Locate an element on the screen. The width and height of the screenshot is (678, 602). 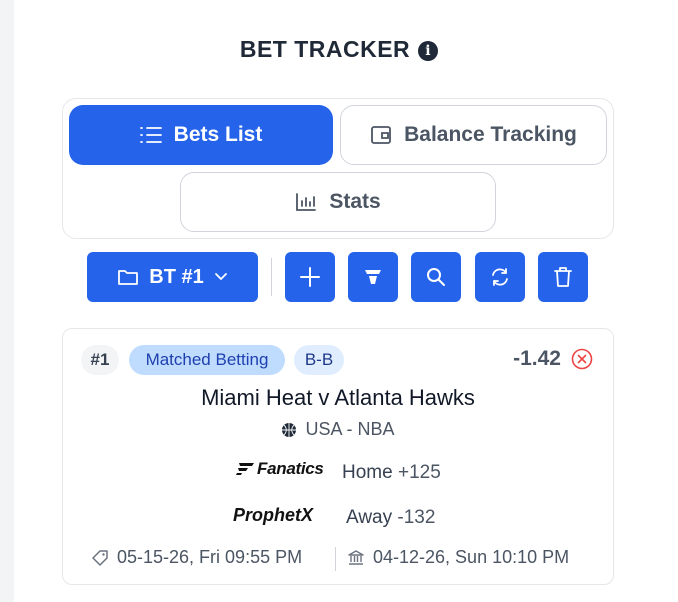
event-date: 04-12-26, Sun 10:10 PM is located at coordinates (458, 557).